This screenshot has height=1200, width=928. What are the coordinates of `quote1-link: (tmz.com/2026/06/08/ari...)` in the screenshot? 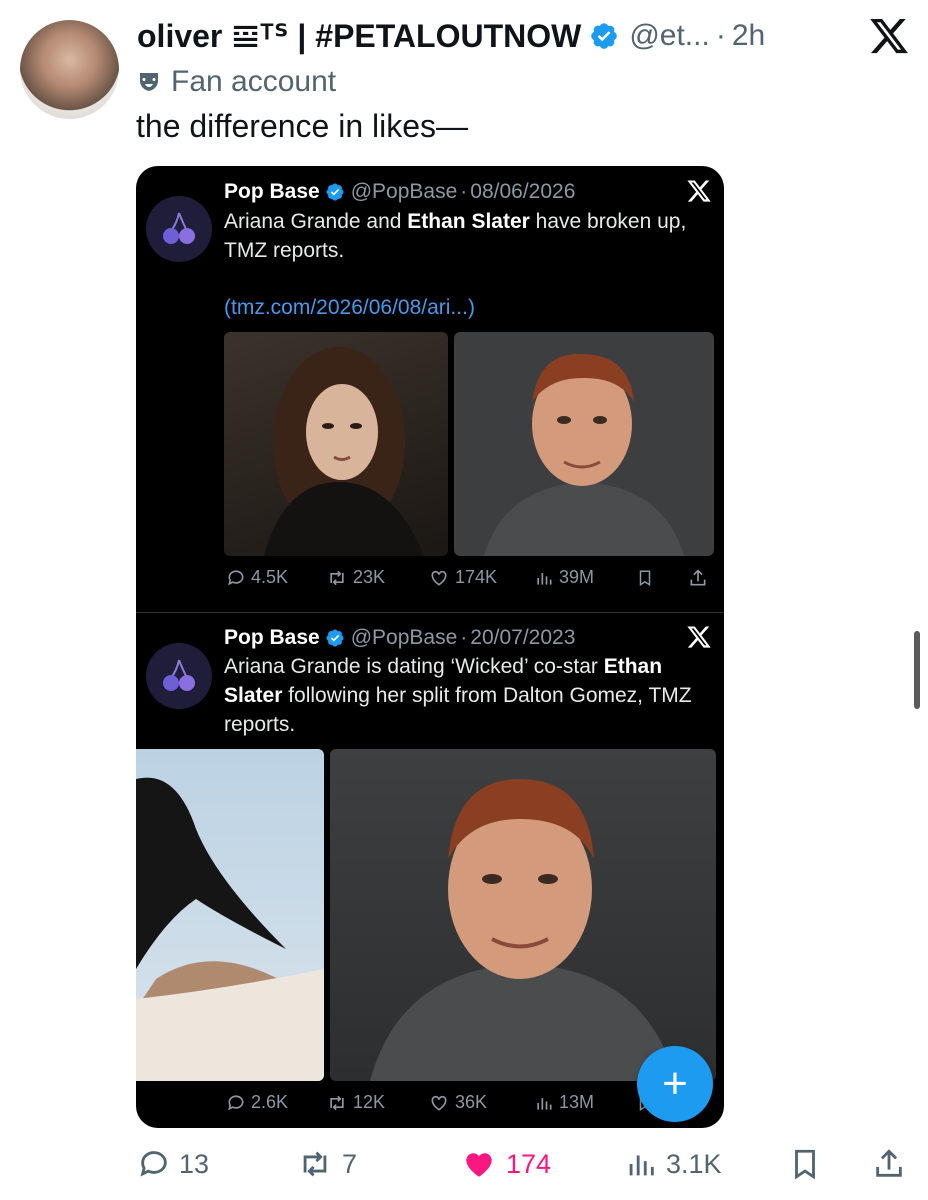 It's located at (349, 308).